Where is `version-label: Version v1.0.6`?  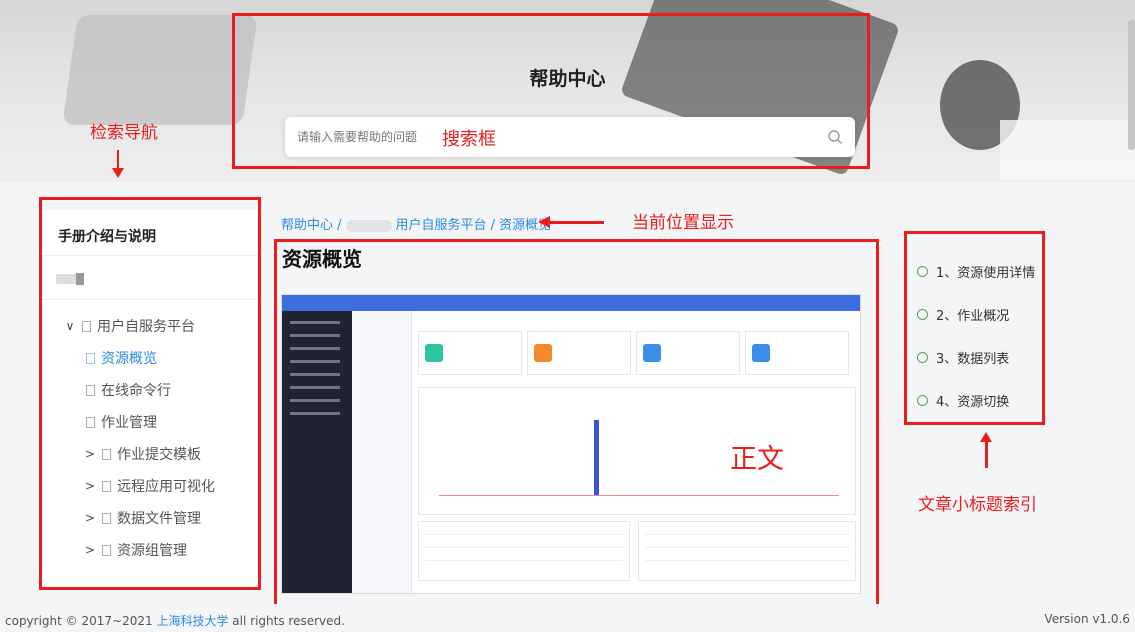 version-label: Version v1.0.6 is located at coordinates (1087, 619).